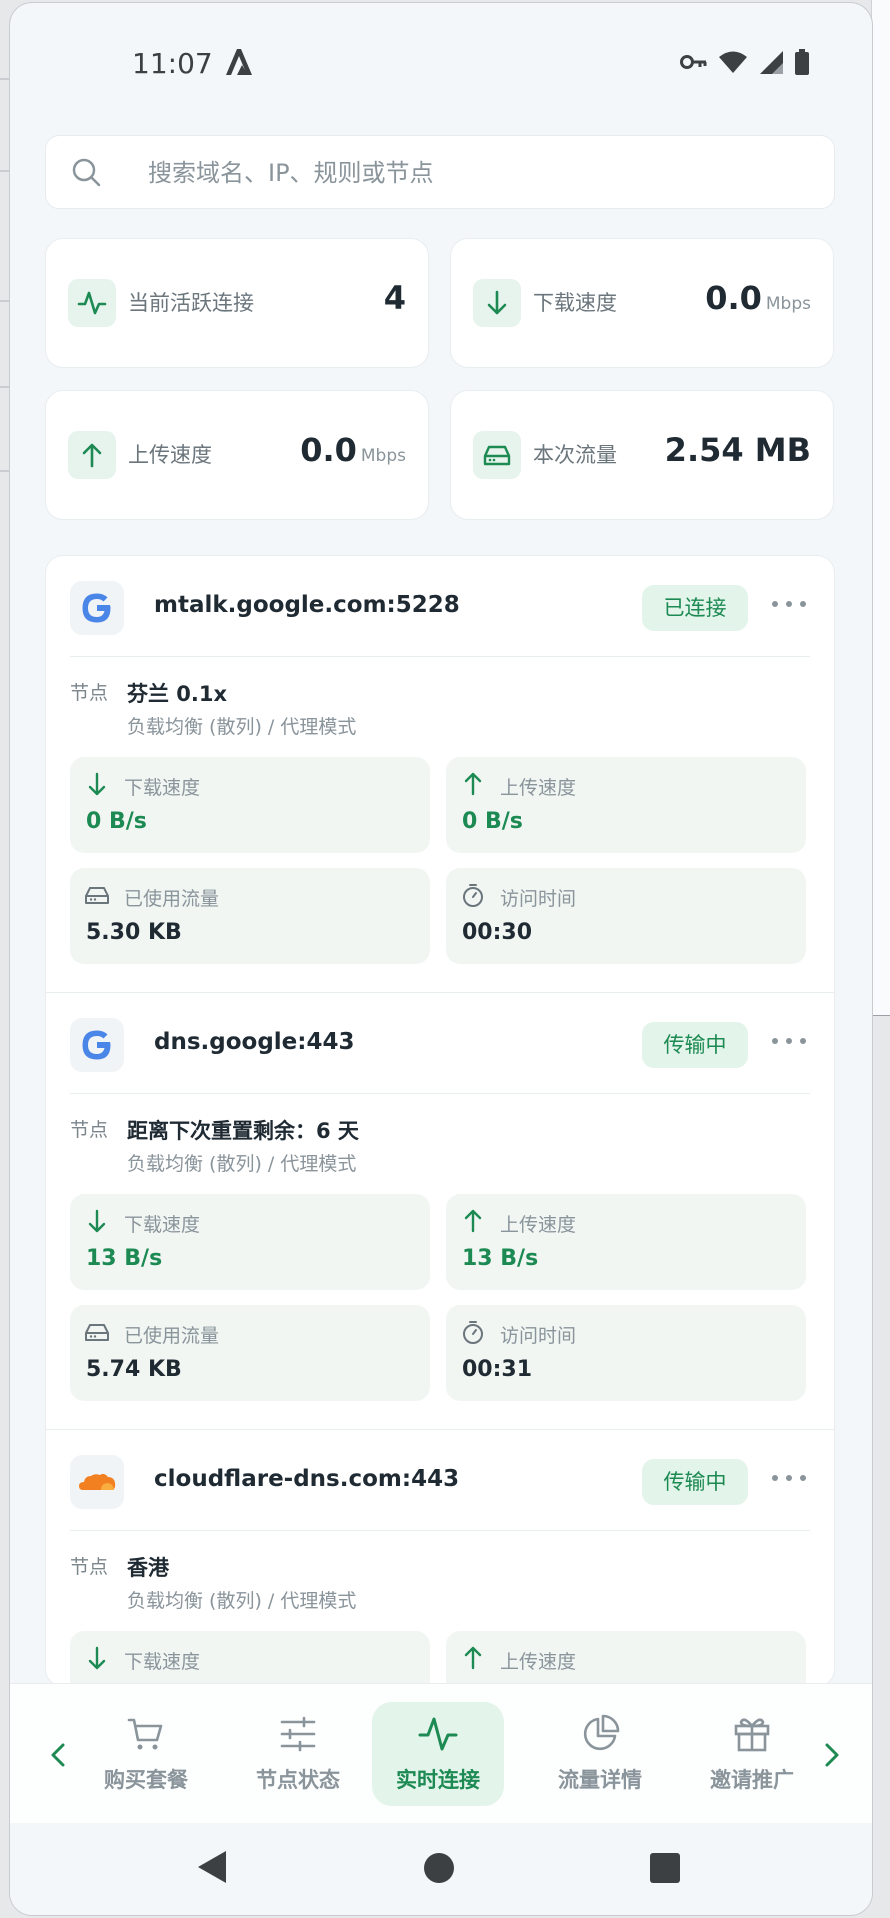  I want to click on access-time-tile: 访问时间 00:31, so click(626, 1353).